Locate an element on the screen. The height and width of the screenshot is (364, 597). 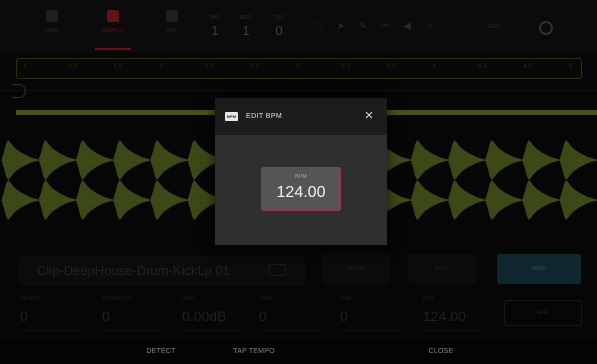
dialog-header: BPM EDIT BPM × is located at coordinates (301, 116).